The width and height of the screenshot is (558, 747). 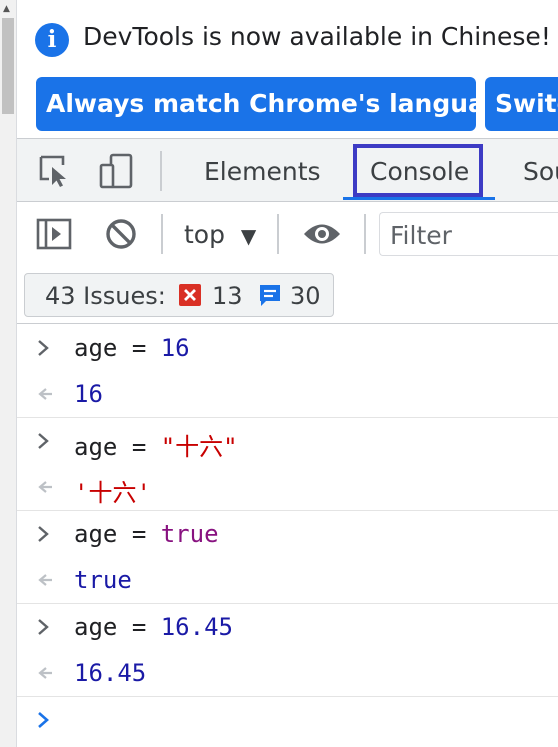 What do you see at coordinates (287, 487) in the screenshot?
I see `console-result-line: '十六'` at bounding box center [287, 487].